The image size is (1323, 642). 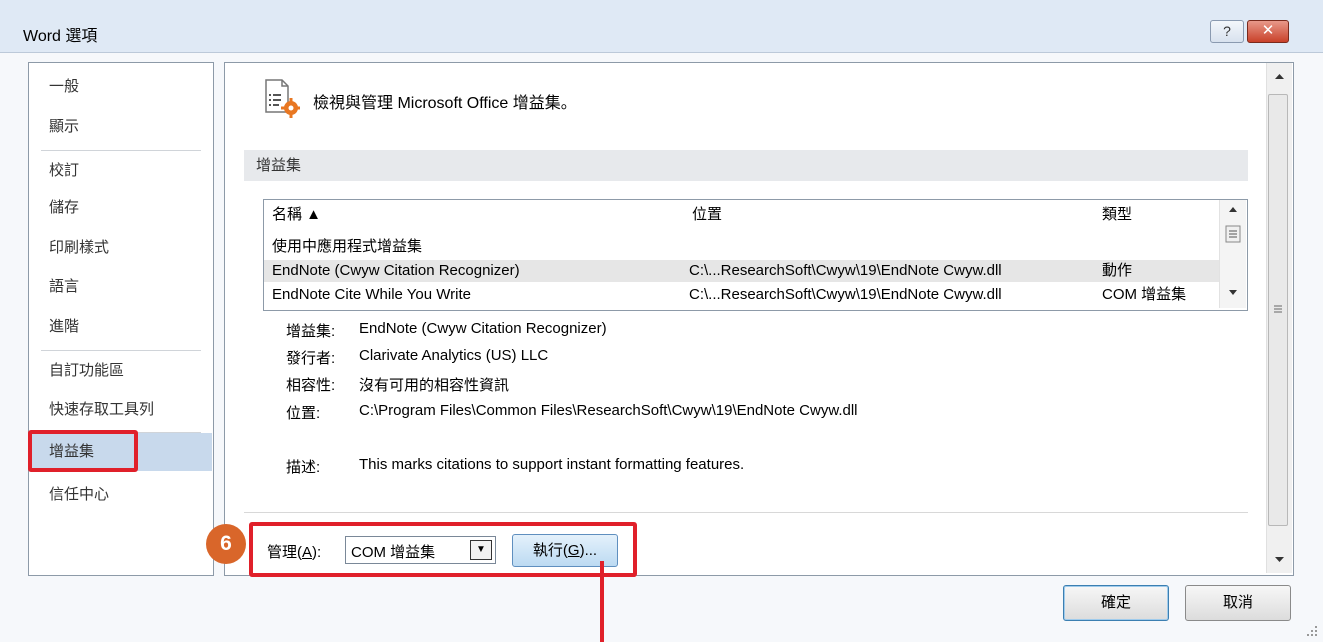 What do you see at coordinates (483, 328) in the screenshot?
I see `detail-addin-value: EndNote (Cwyw Citation Recognizer)` at bounding box center [483, 328].